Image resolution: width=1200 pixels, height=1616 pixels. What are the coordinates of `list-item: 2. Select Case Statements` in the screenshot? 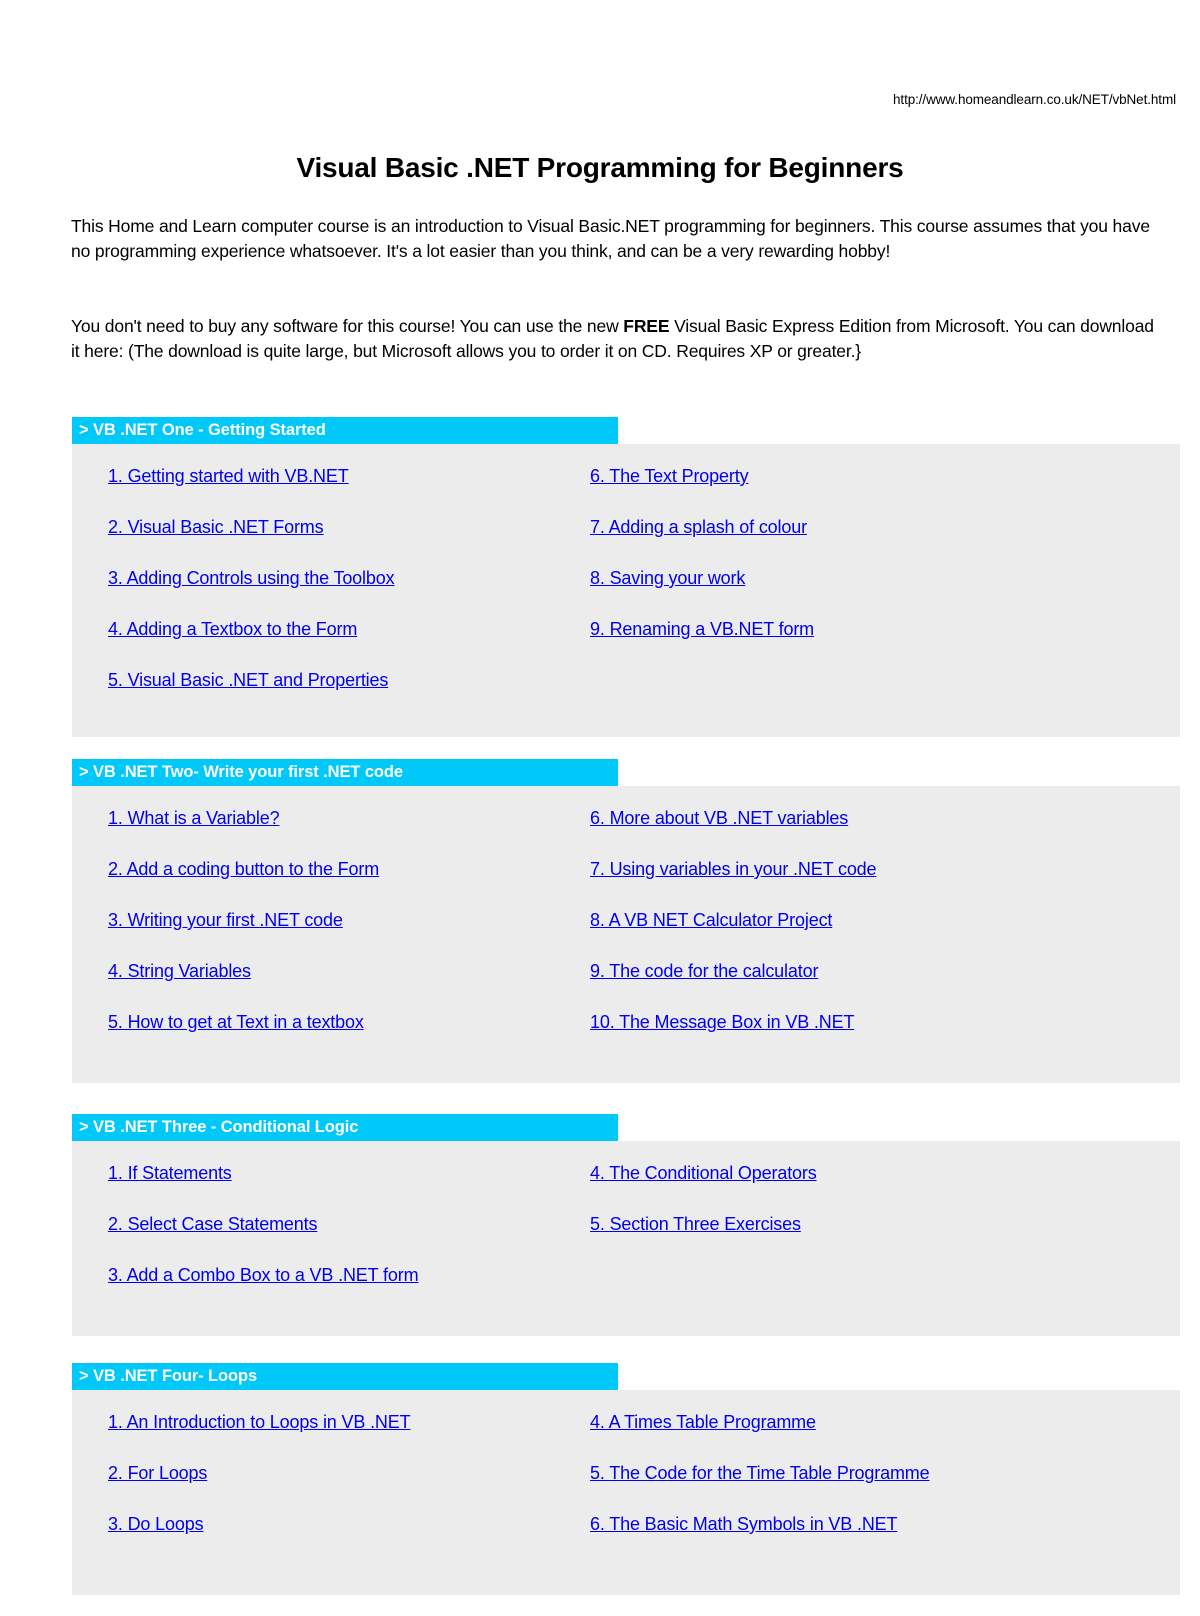 It's located at (346, 1239).